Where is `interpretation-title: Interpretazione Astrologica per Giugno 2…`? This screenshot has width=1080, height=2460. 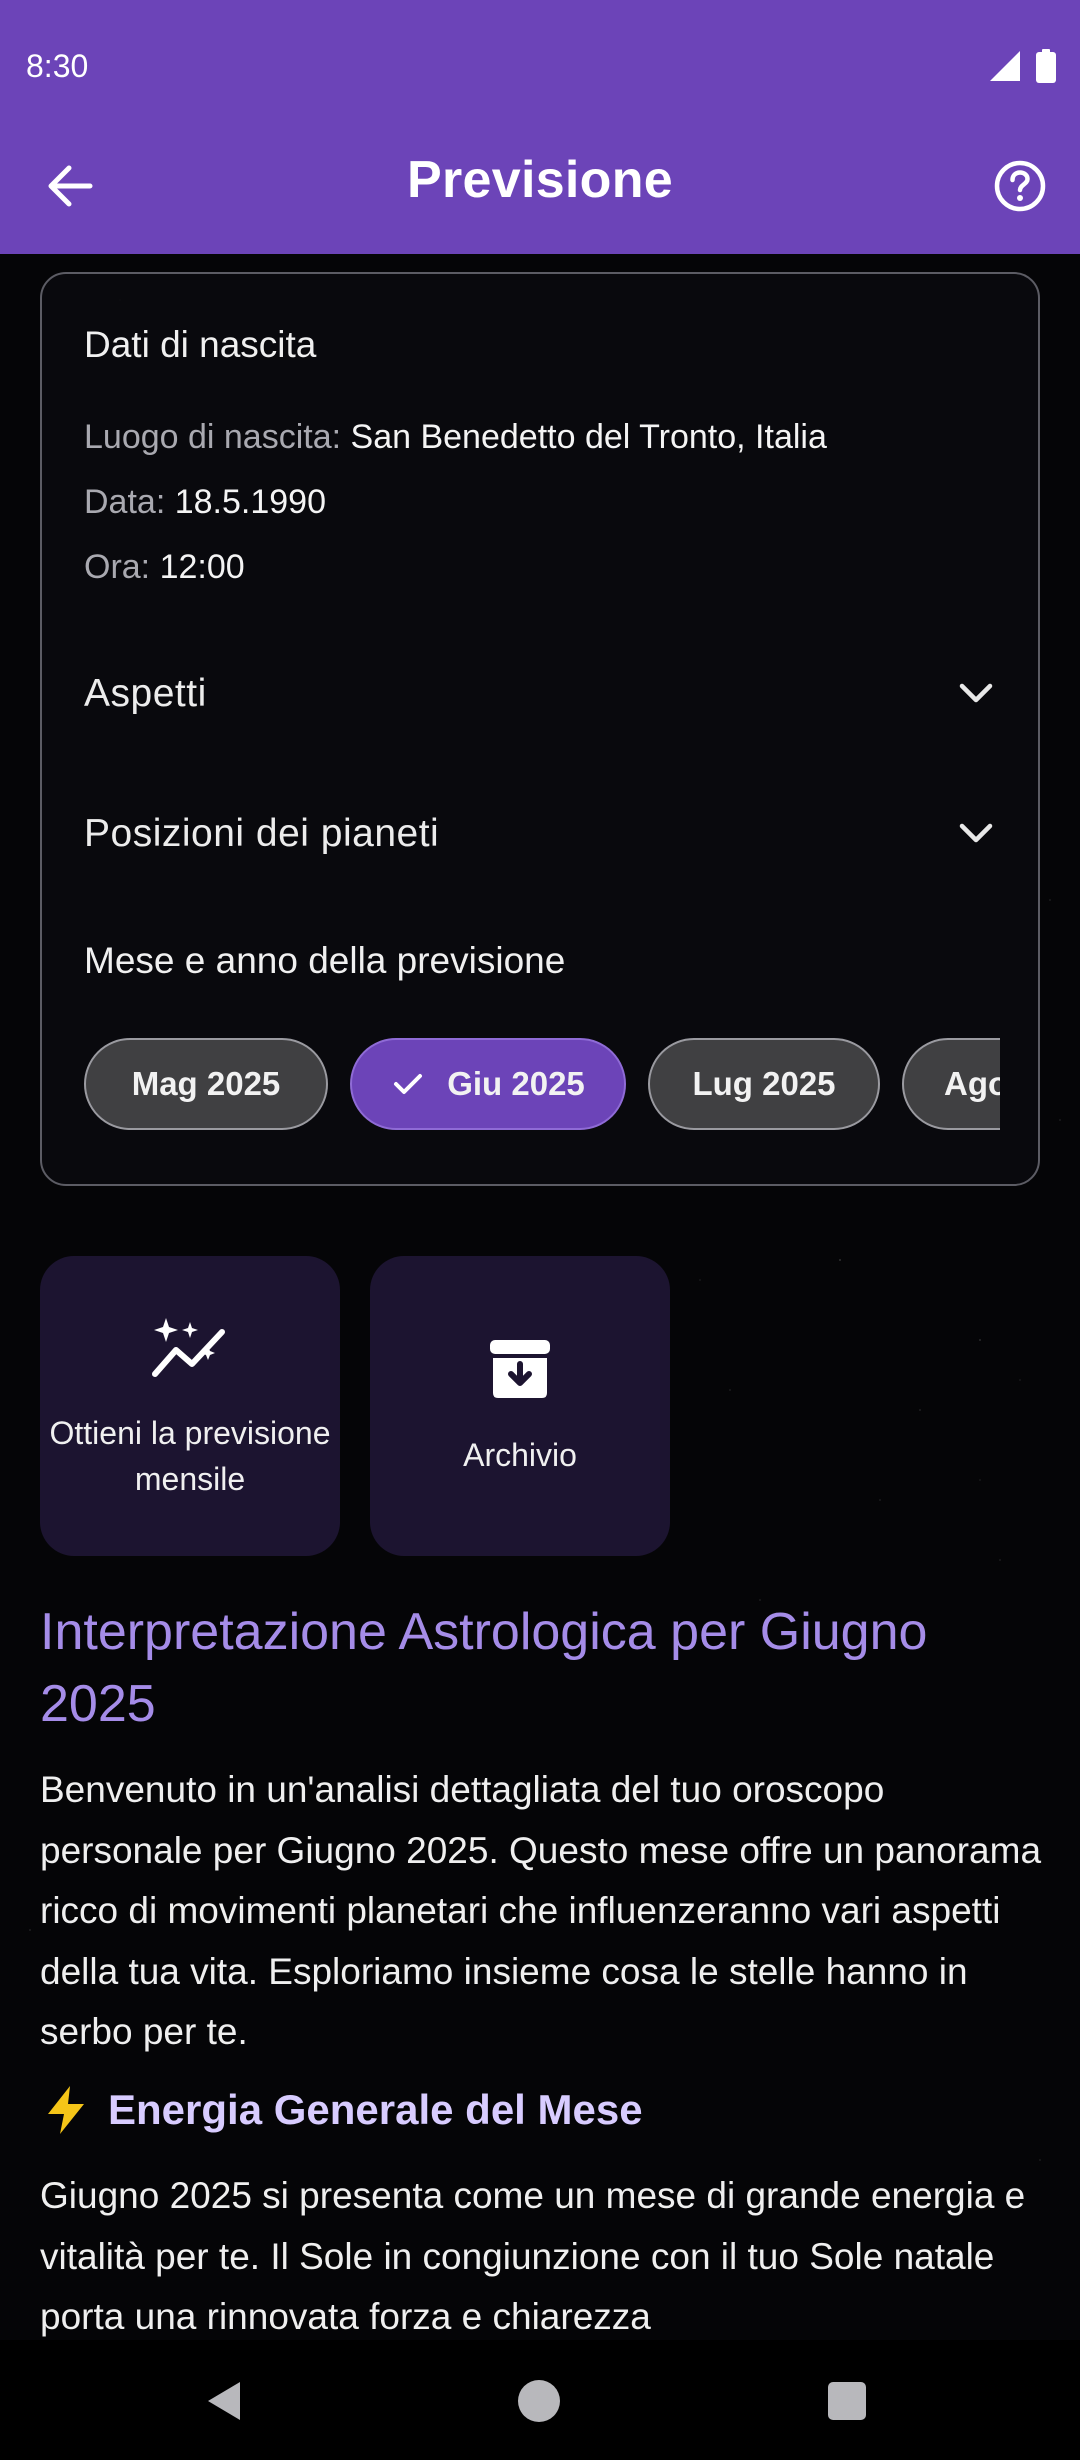 interpretation-title: Interpretazione Astrologica per Giugno 2… is located at coordinates (484, 1668).